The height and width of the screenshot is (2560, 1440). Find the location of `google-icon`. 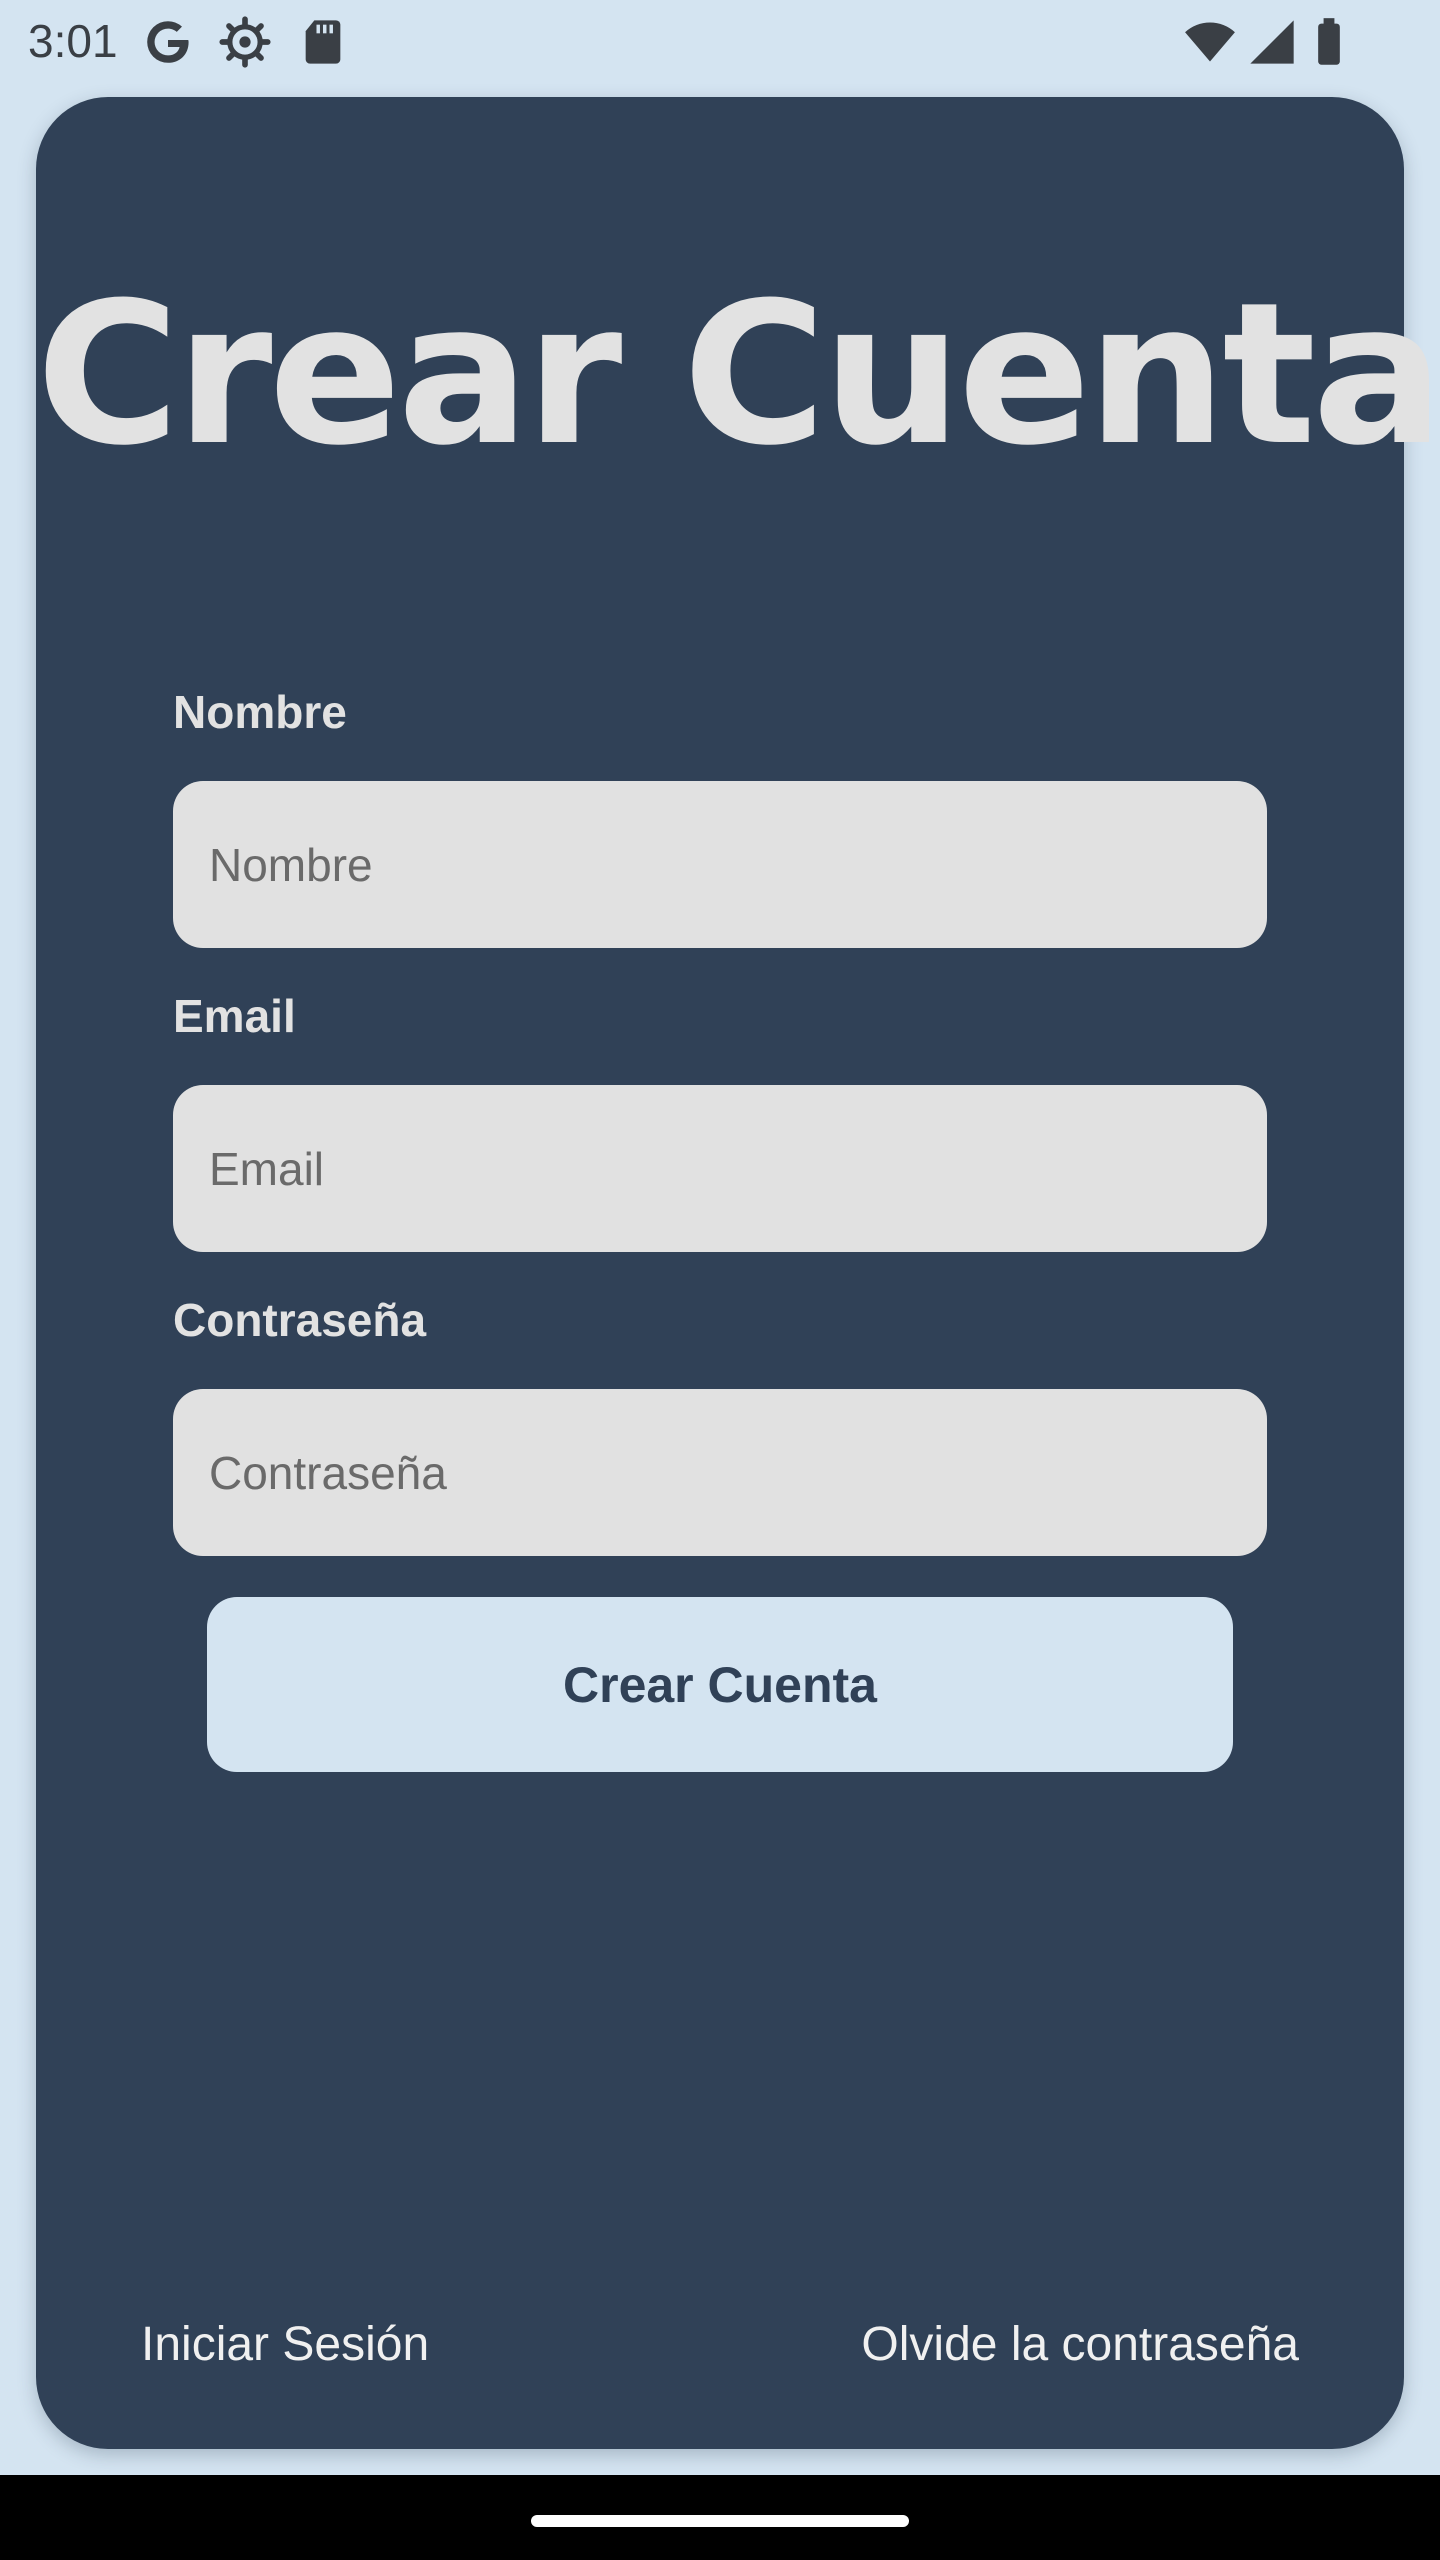

google-icon is located at coordinates (168, 42).